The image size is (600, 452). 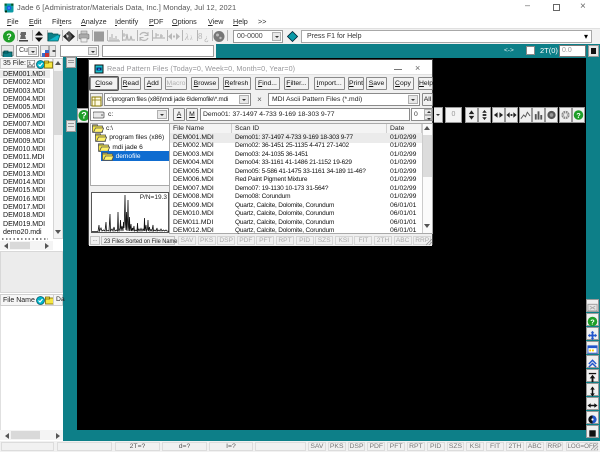 I want to click on svg-text: 8, so click(x=200, y=36).